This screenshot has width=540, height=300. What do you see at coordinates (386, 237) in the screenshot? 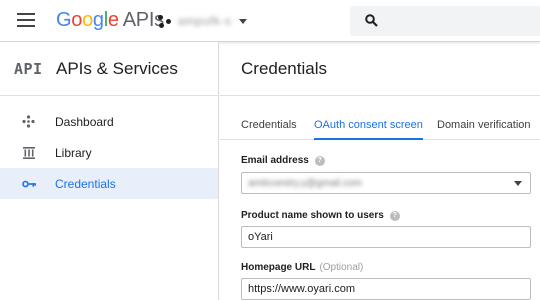
I see `product-name-input` at bounding box center [386, 237].